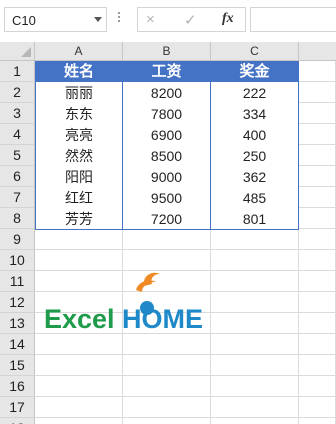 The width and height of the screenshot is (336, 424). I want to click on table-cell: 8200, so click(167, 93).